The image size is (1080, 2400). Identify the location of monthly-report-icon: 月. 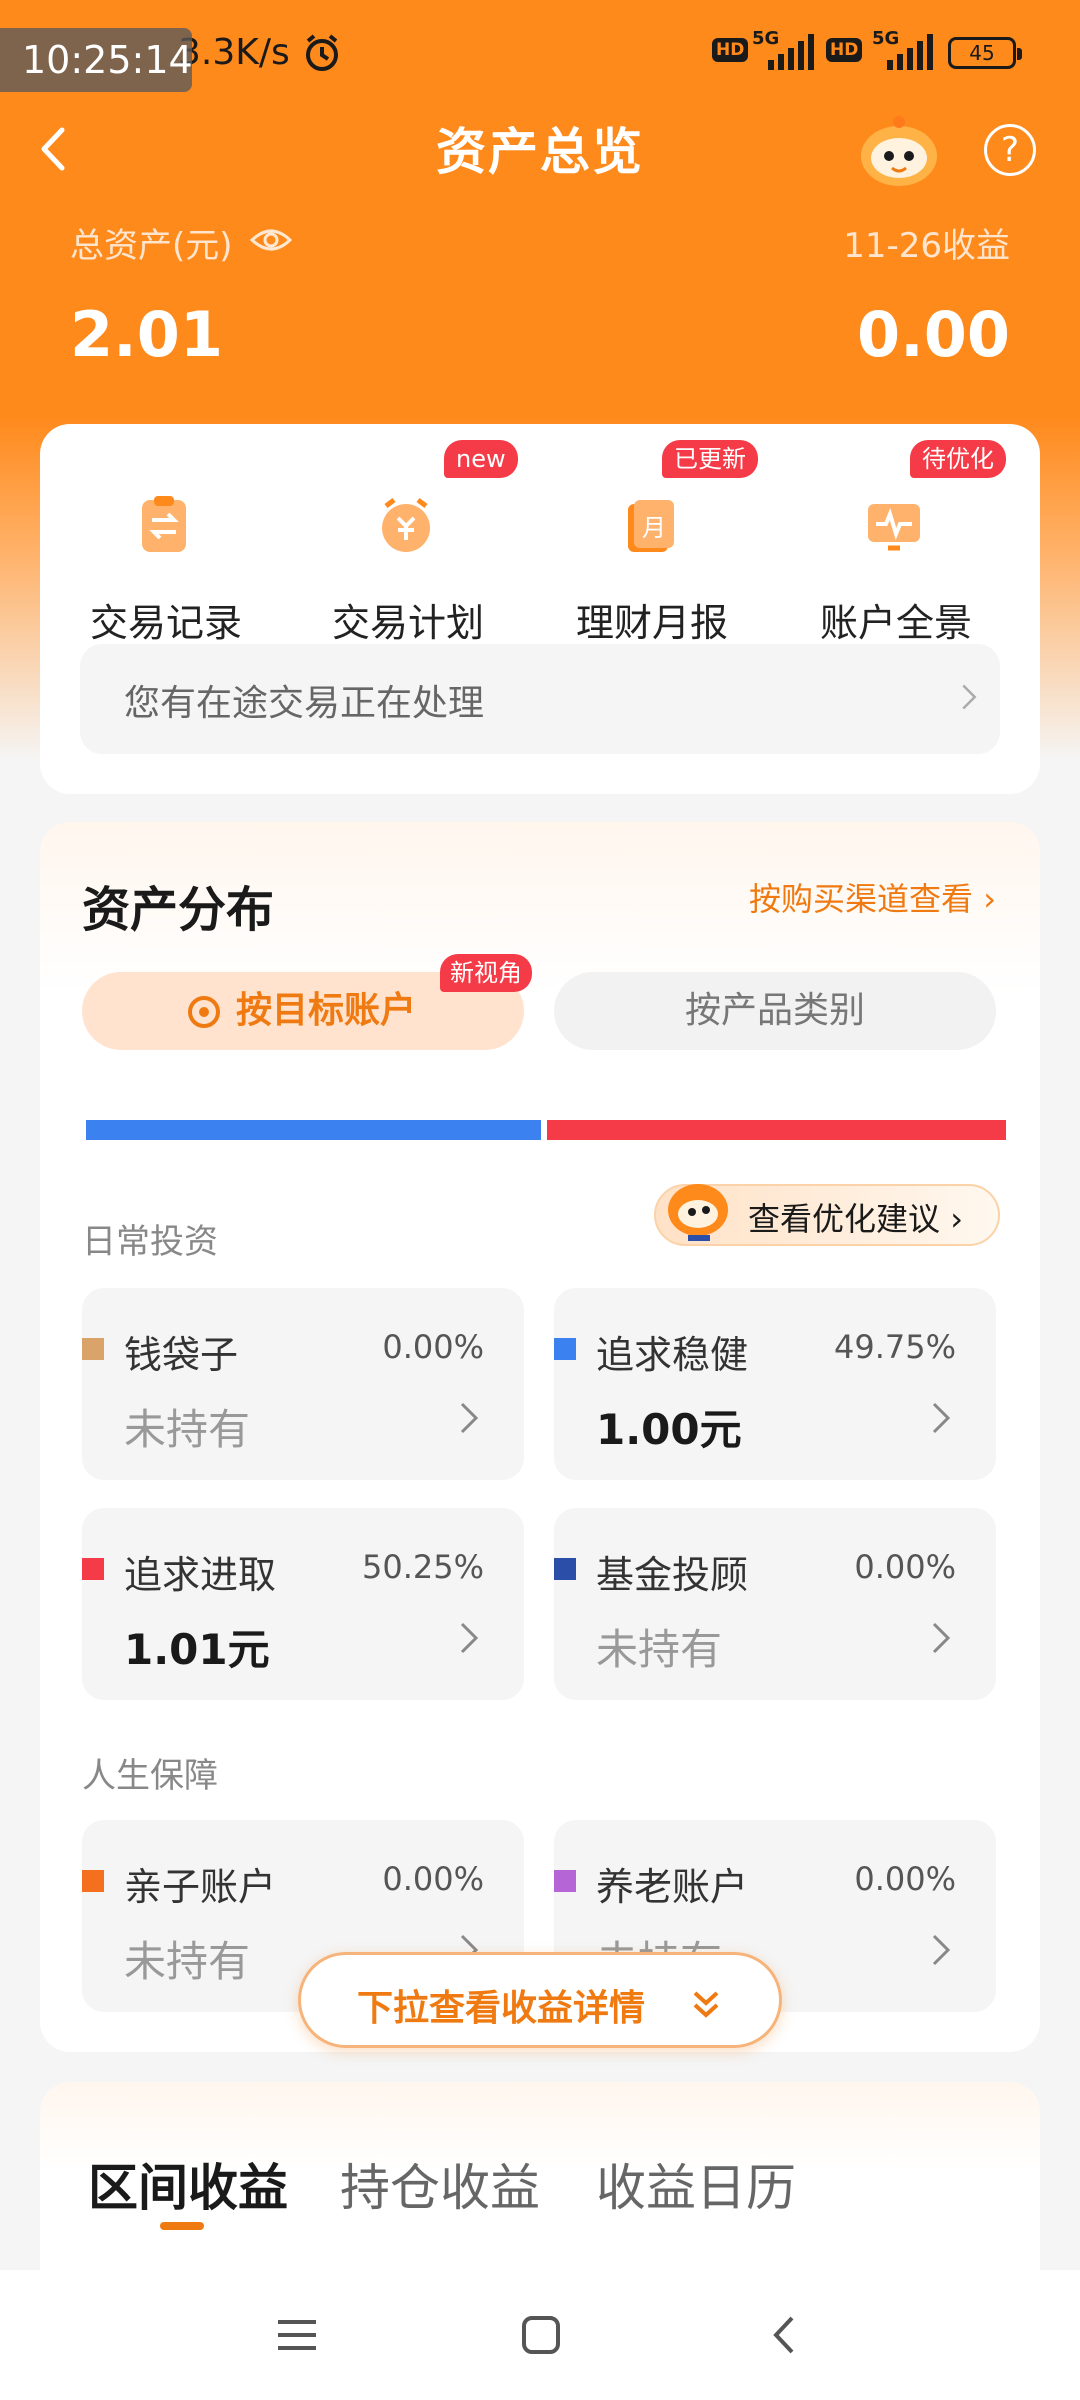
(651, 526).